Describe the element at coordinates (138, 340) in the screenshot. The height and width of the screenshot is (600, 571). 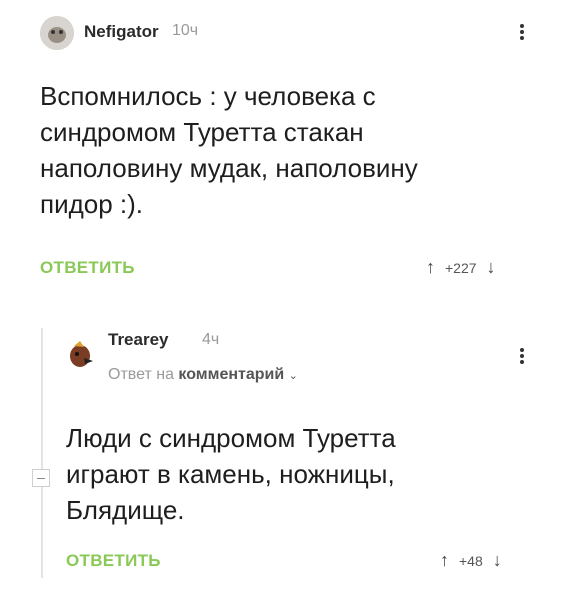
I see `username: Trearey` at that location.